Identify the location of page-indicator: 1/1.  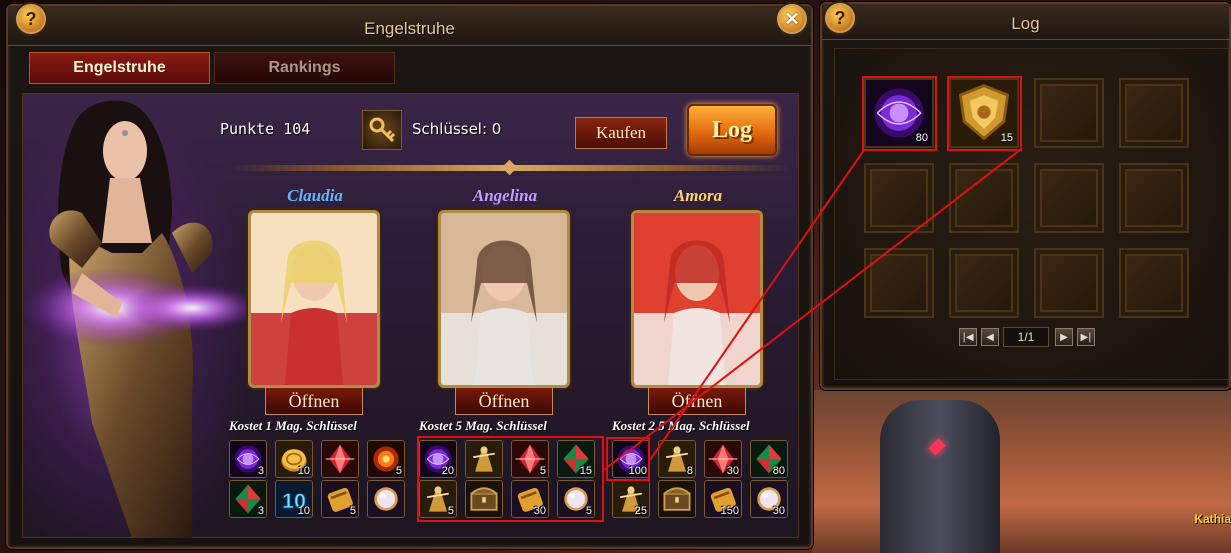
(1026, 337).